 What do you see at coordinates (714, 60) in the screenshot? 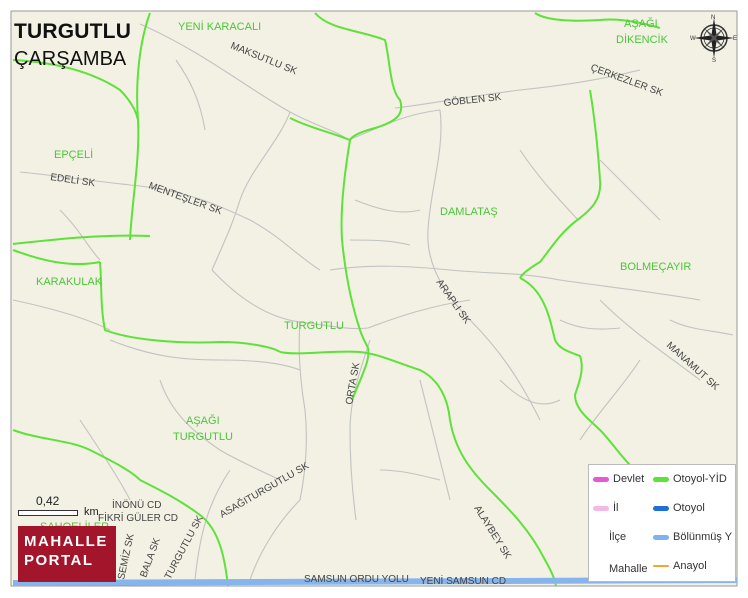
I see `compass-s: S` at bounding box center [714, 60].